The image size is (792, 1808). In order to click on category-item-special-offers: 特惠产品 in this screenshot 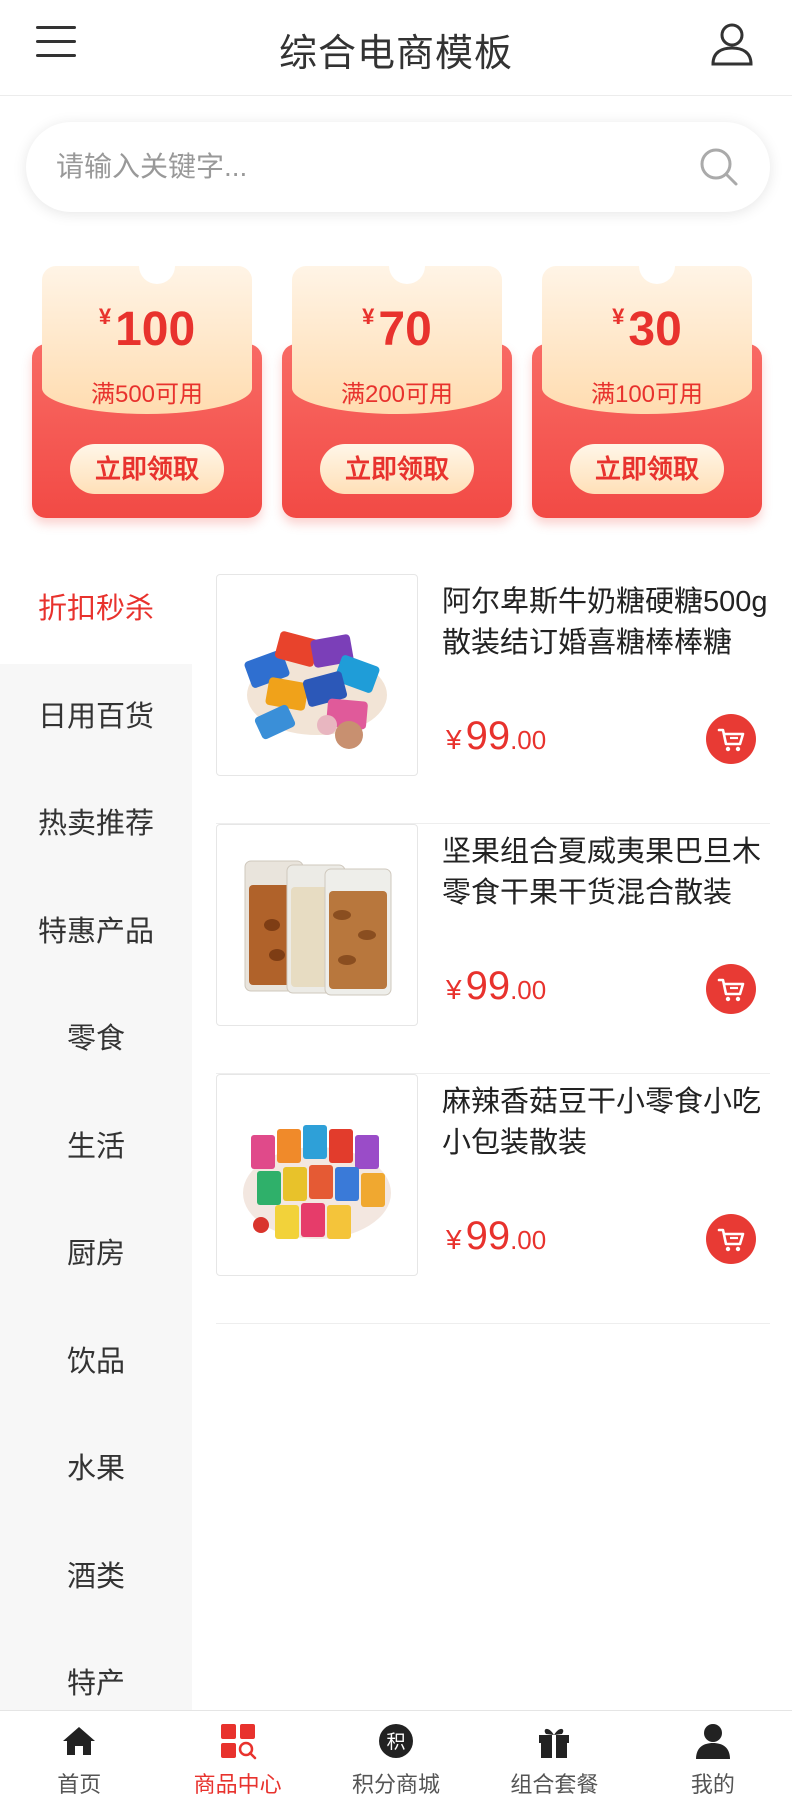, I will do `click(96, 933)`.